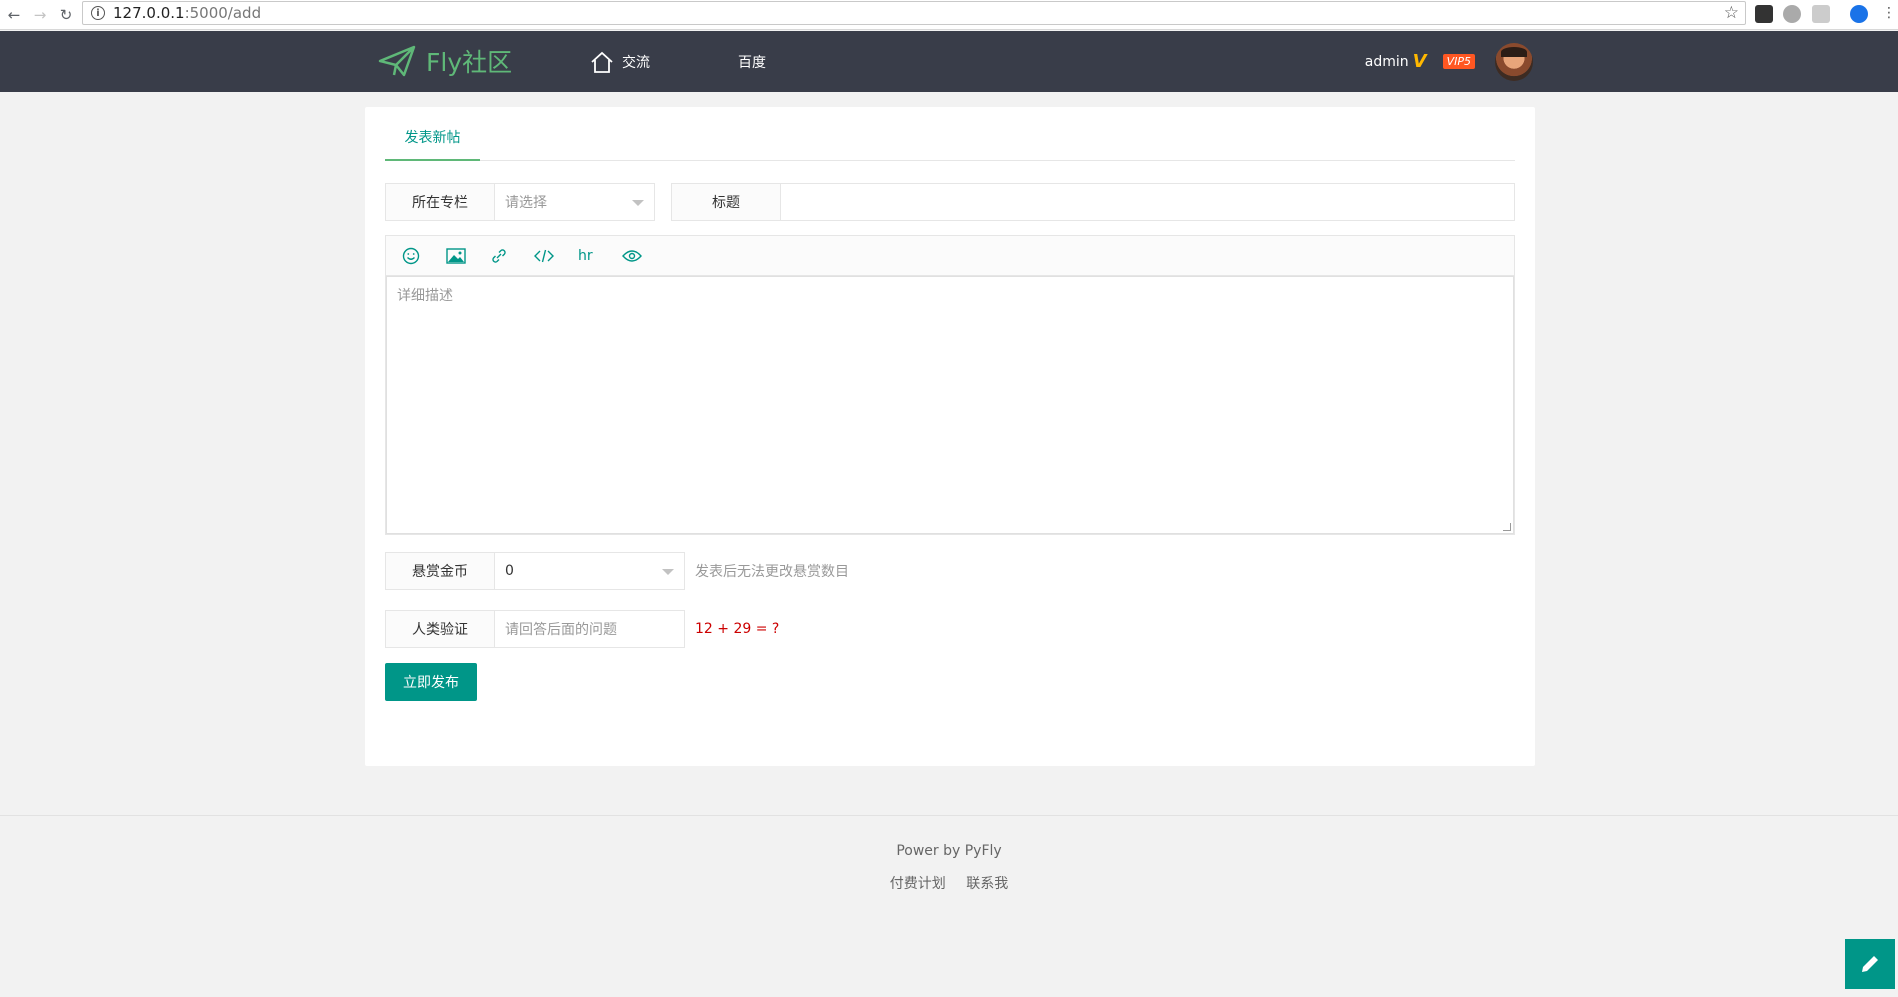  I want to click on code-icon, so click(556, 256).